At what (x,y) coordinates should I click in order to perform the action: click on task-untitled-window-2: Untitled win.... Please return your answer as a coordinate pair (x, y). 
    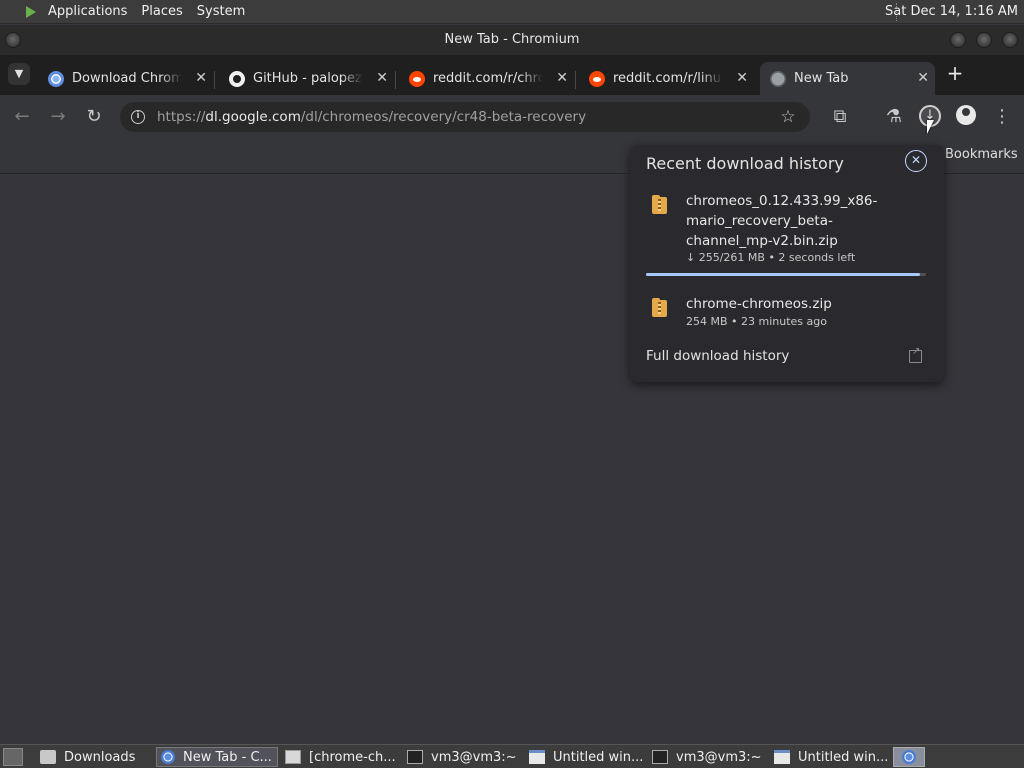
    Looking at the image, I should click on (829, 757).